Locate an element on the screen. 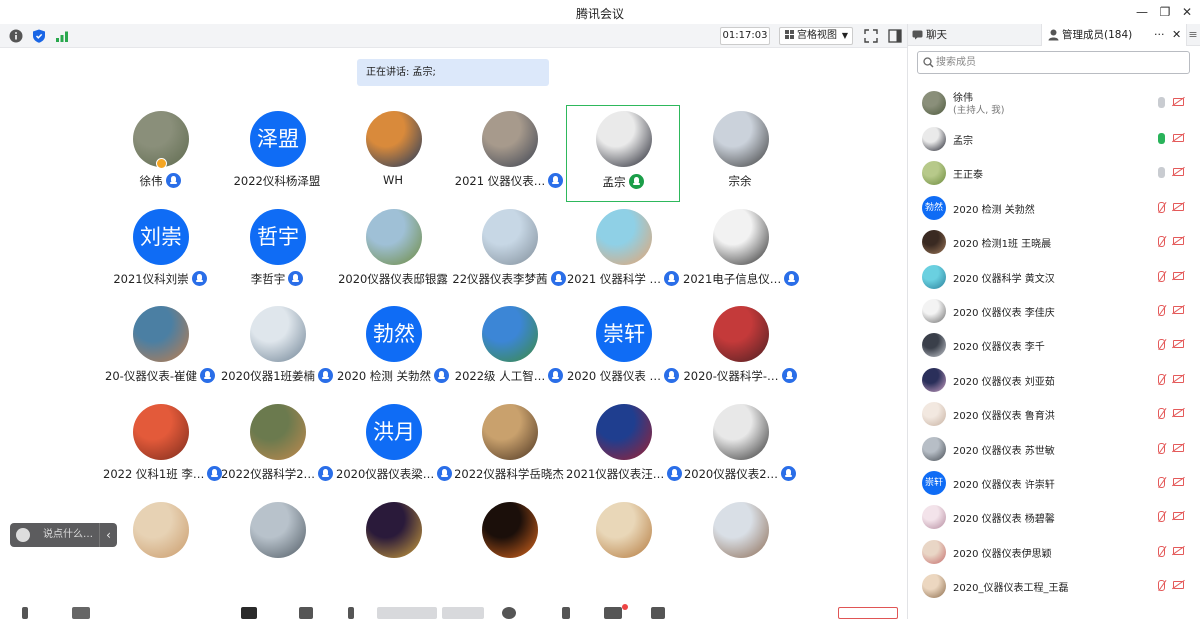  share-screen-icon is located at coordinates (249, 613).